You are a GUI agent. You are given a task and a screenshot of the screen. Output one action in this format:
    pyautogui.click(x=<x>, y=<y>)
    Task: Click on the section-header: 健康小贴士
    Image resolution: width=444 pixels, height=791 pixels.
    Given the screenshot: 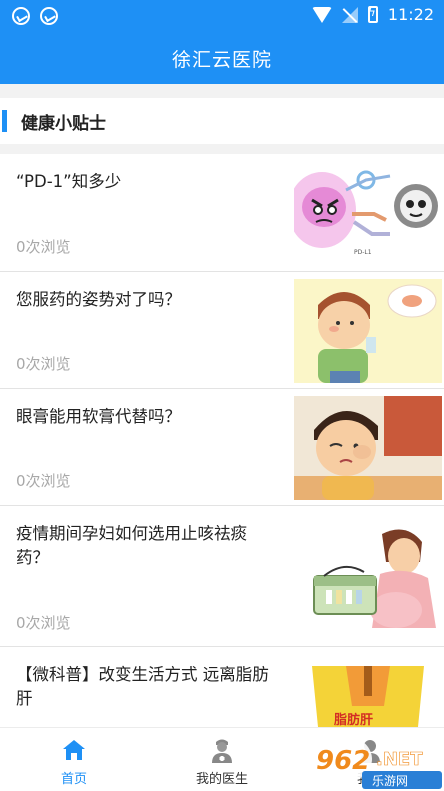 What is the action you would take?
    pyautogui.click(x=222, y=121)
    